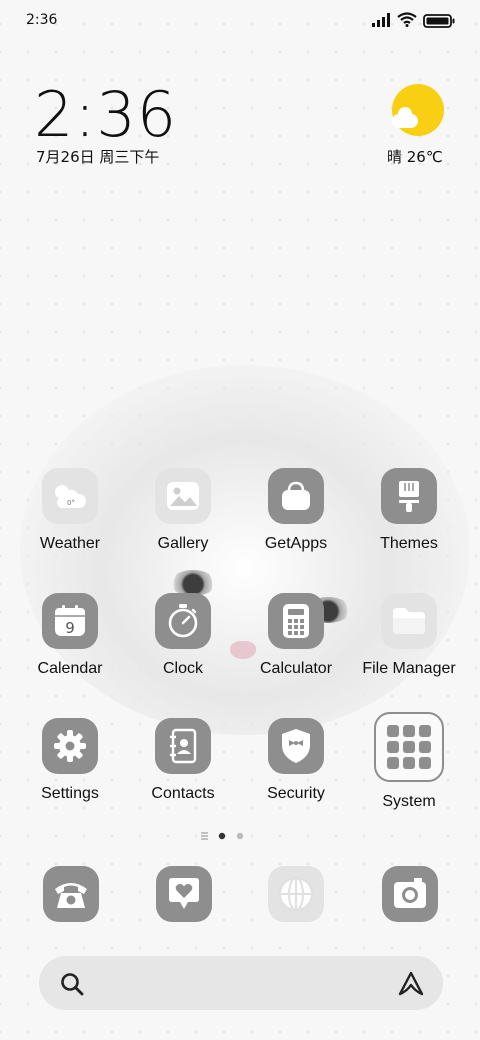 This screenshot has width=480, height=1040. What do you see at coordinates (105, 114) in the screenshot?
I see `clock-time: 2:36` at bounding box center [105, 114].